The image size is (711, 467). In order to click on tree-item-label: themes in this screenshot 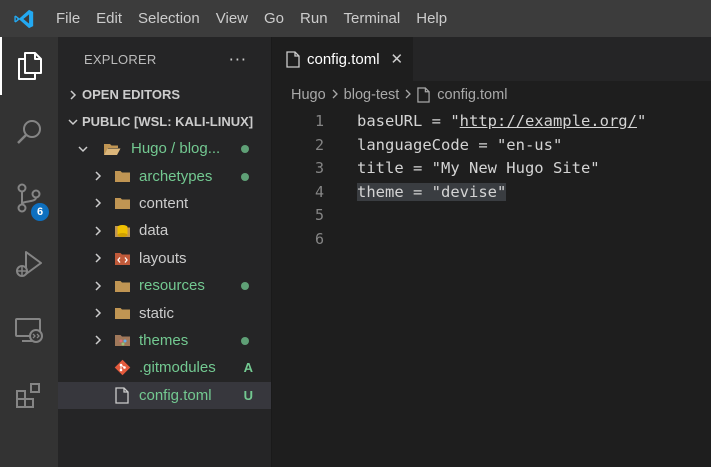, I will do `click(164, 340)`.